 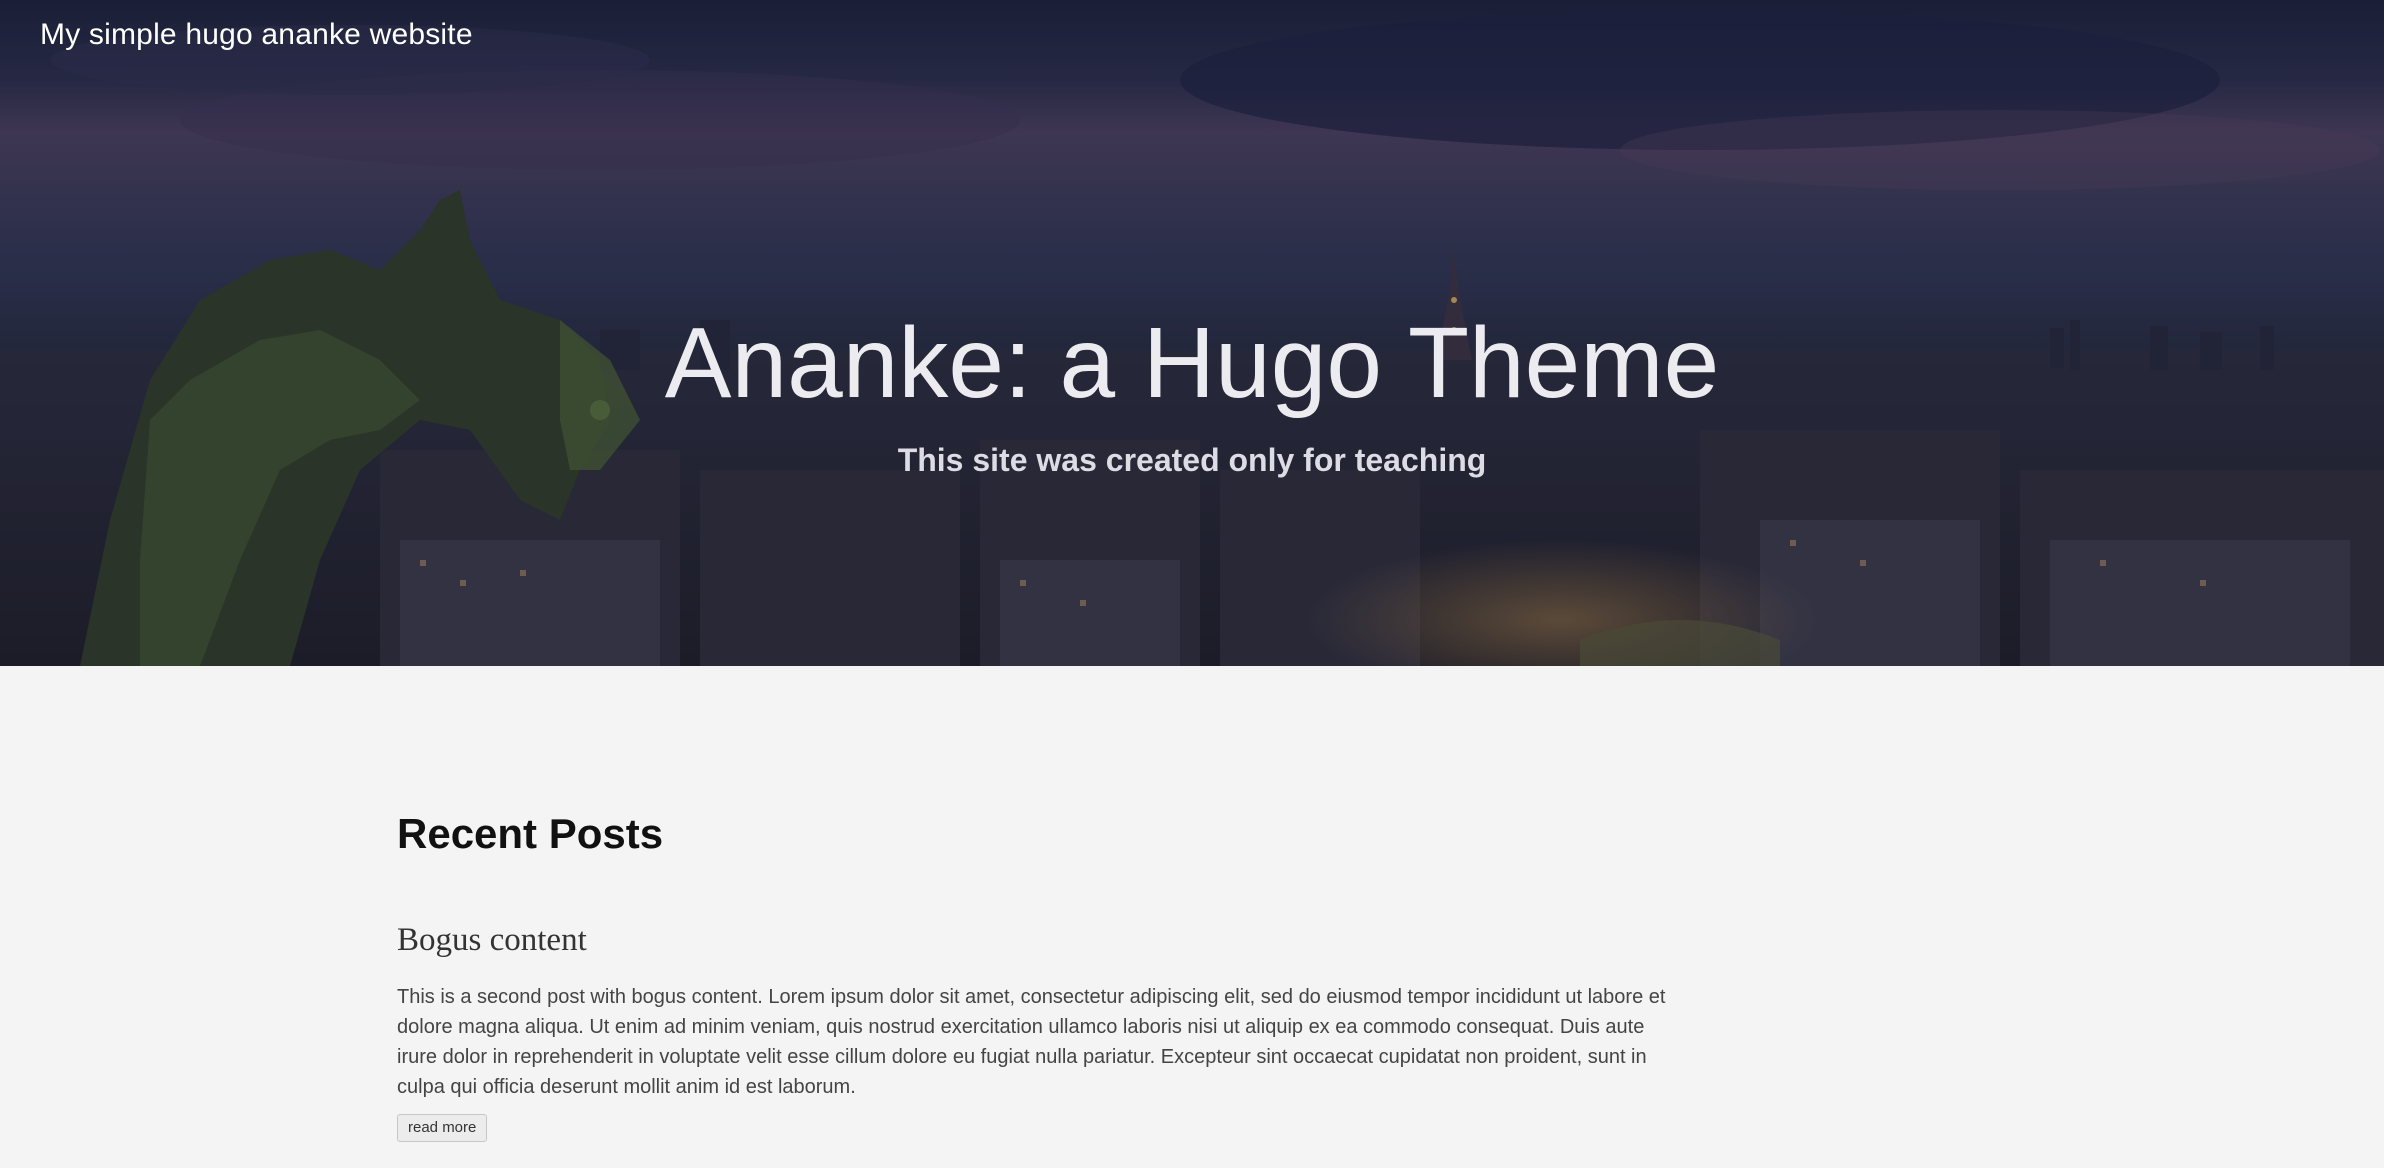 I want to click on hero-subtitle: This site was created only for teaching, so click(x=1192, y=460).